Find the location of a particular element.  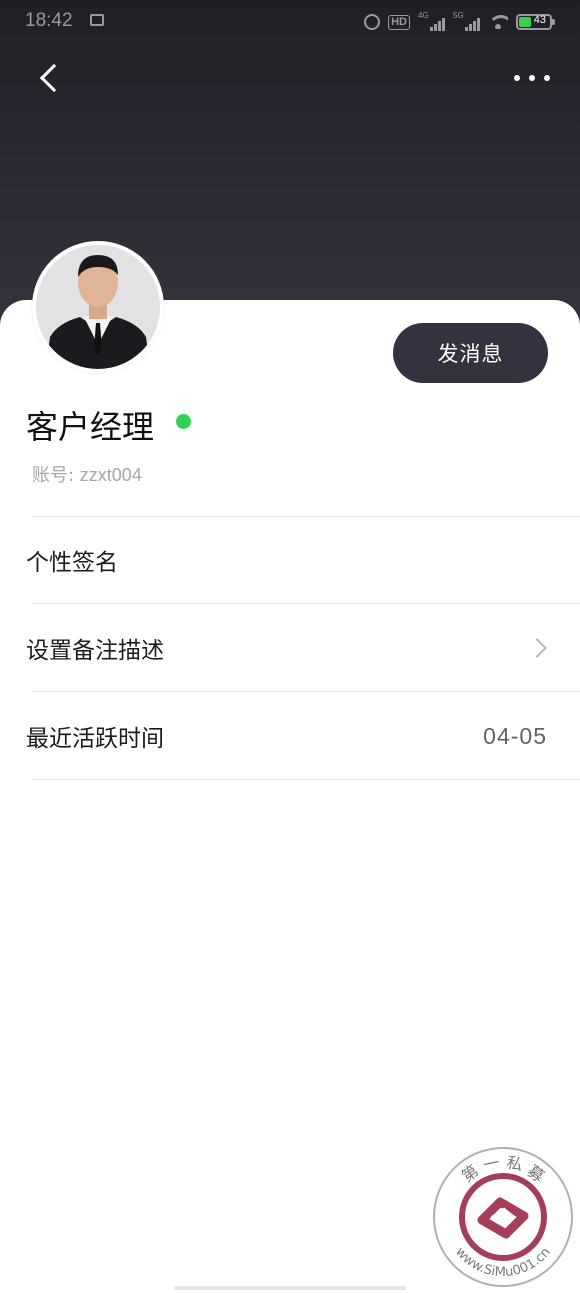

send-message-button: 发消息 is located at coordinates (470, 353).